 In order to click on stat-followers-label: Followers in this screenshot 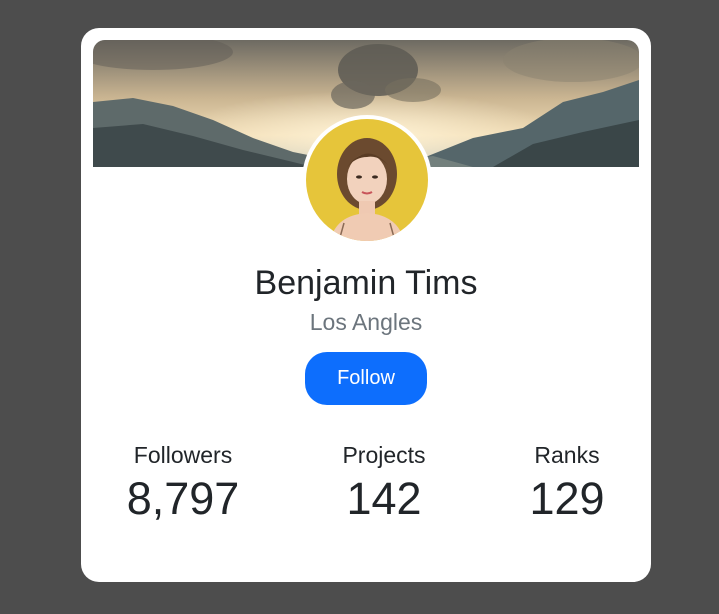, I will do `click(183, 455)`.